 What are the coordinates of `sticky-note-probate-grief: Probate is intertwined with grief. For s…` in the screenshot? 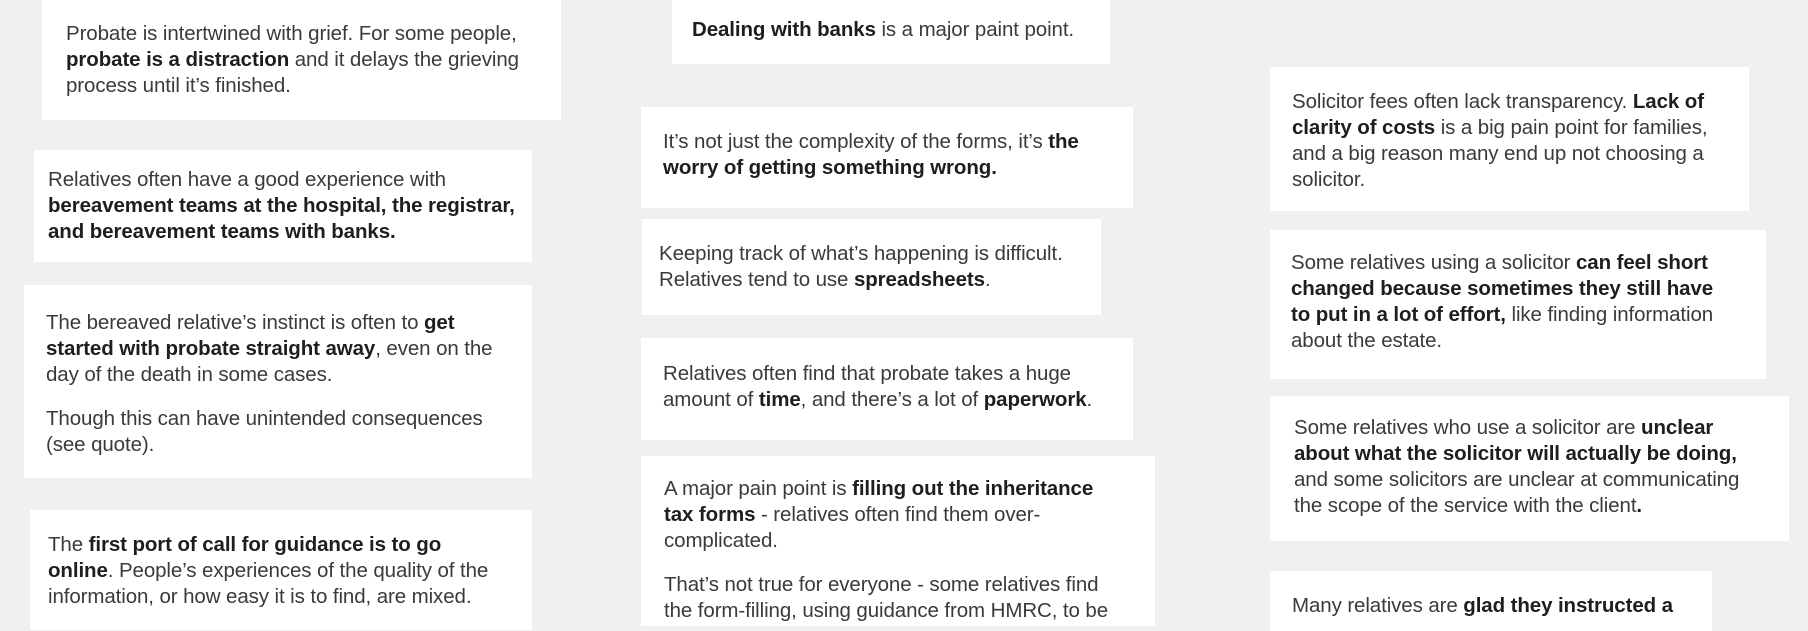 It's located at (301, 60).